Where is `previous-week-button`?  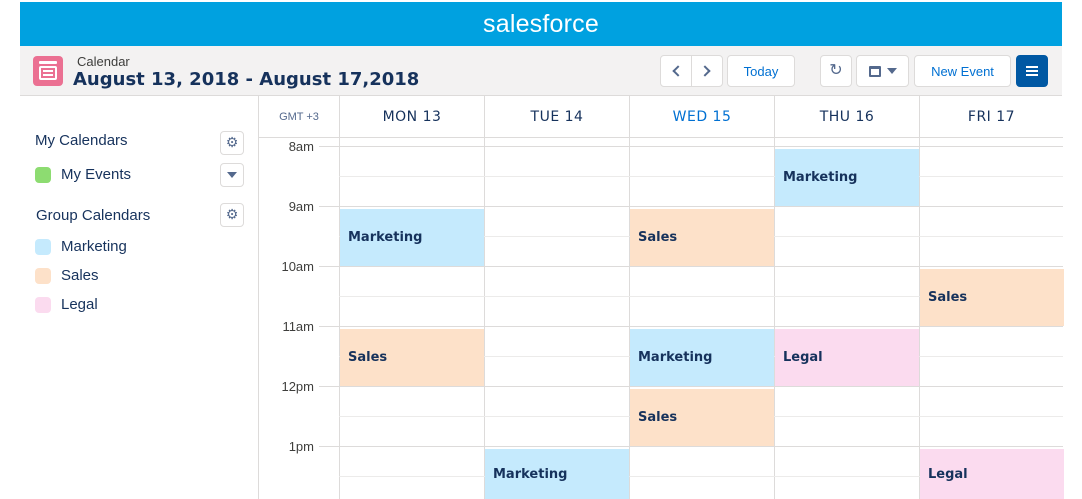 previous-week-button is located at coordinates (676, 71).